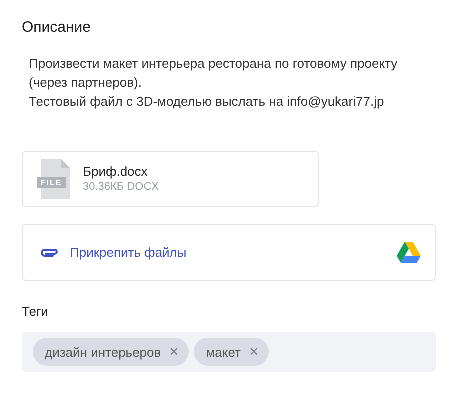 This screenshot has width=458, height=418. What do you see at coordinates (170, 179) in the screenshot?
I see `file-card: FILE Бриф.docx 30.36КБ DOCX` at bounding box center [170, 179].